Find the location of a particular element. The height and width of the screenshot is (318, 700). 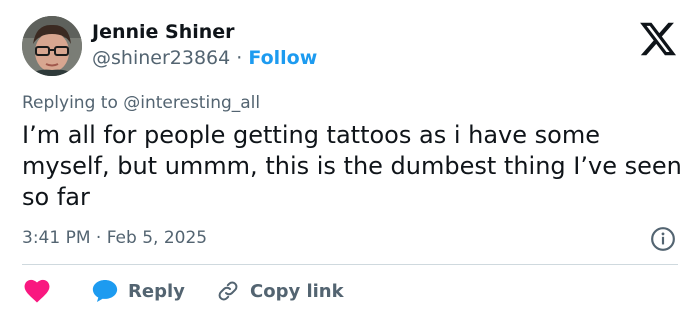

reply-label: Reply is located at coordinates (156, 291).